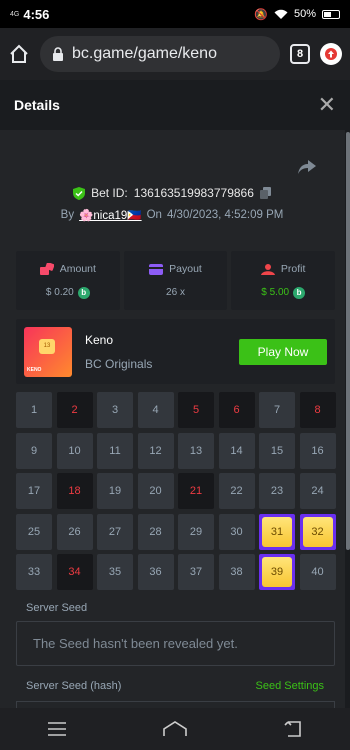  I want to click on update-icon, so click(331, 54).